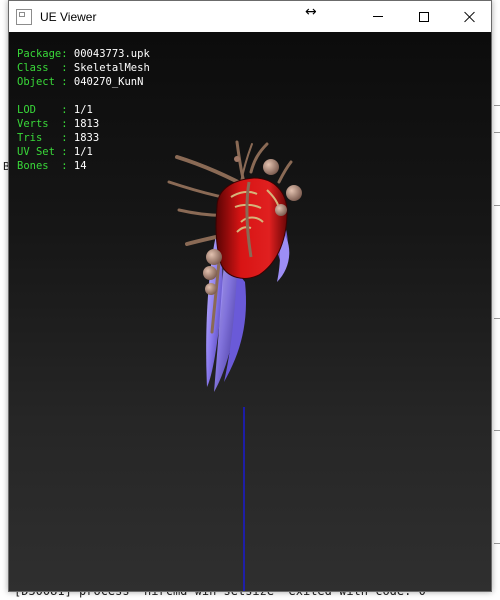  I want to click on maximize-icon, so click(424, 16).